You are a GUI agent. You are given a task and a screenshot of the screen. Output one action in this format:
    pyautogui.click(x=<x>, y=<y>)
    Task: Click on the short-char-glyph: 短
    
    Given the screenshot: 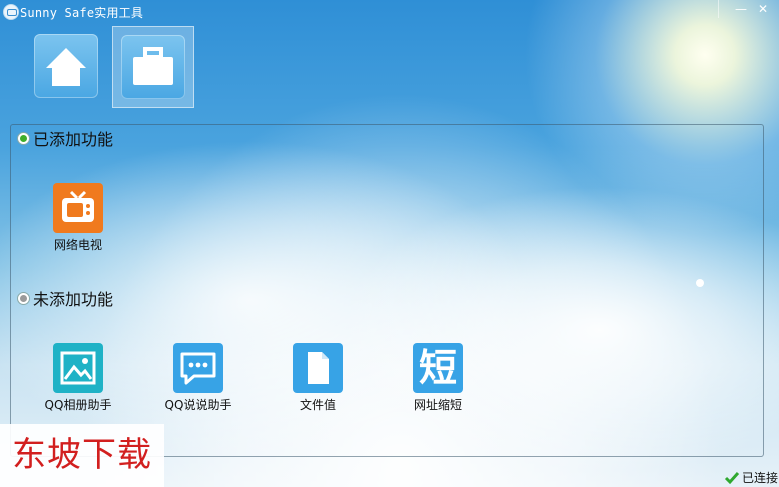 What is the action you would take?
    pyautogui.click(x=437, y=368)
    